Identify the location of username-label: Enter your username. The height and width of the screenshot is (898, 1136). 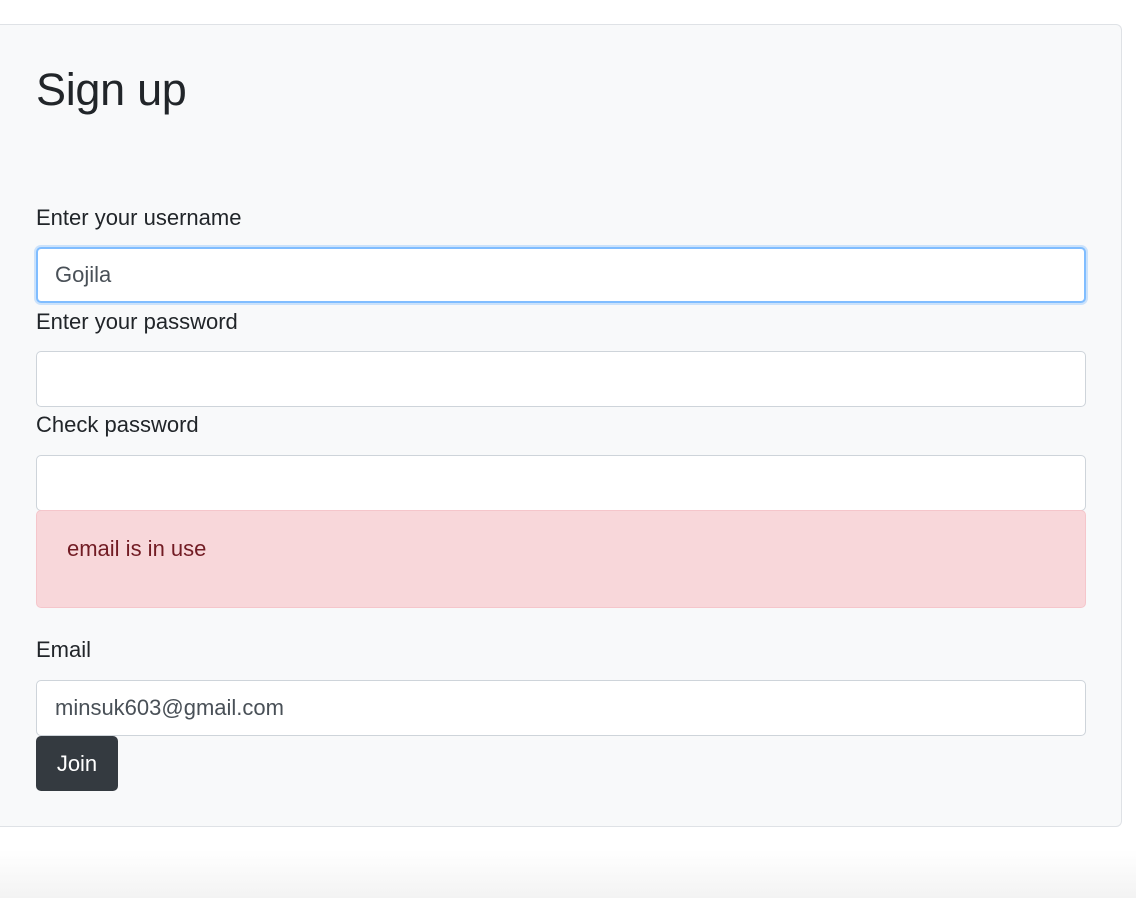
(139, 217).